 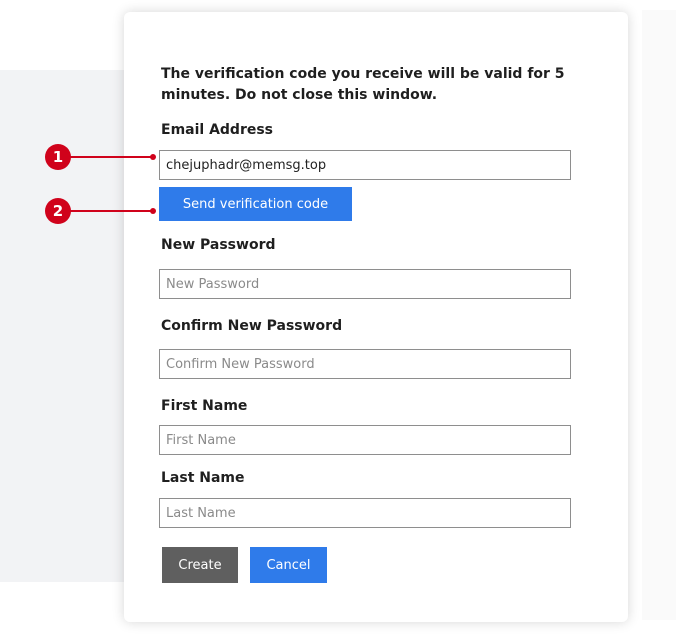 I want to click on first-name-label: First Name, so click(x=204, y=406).